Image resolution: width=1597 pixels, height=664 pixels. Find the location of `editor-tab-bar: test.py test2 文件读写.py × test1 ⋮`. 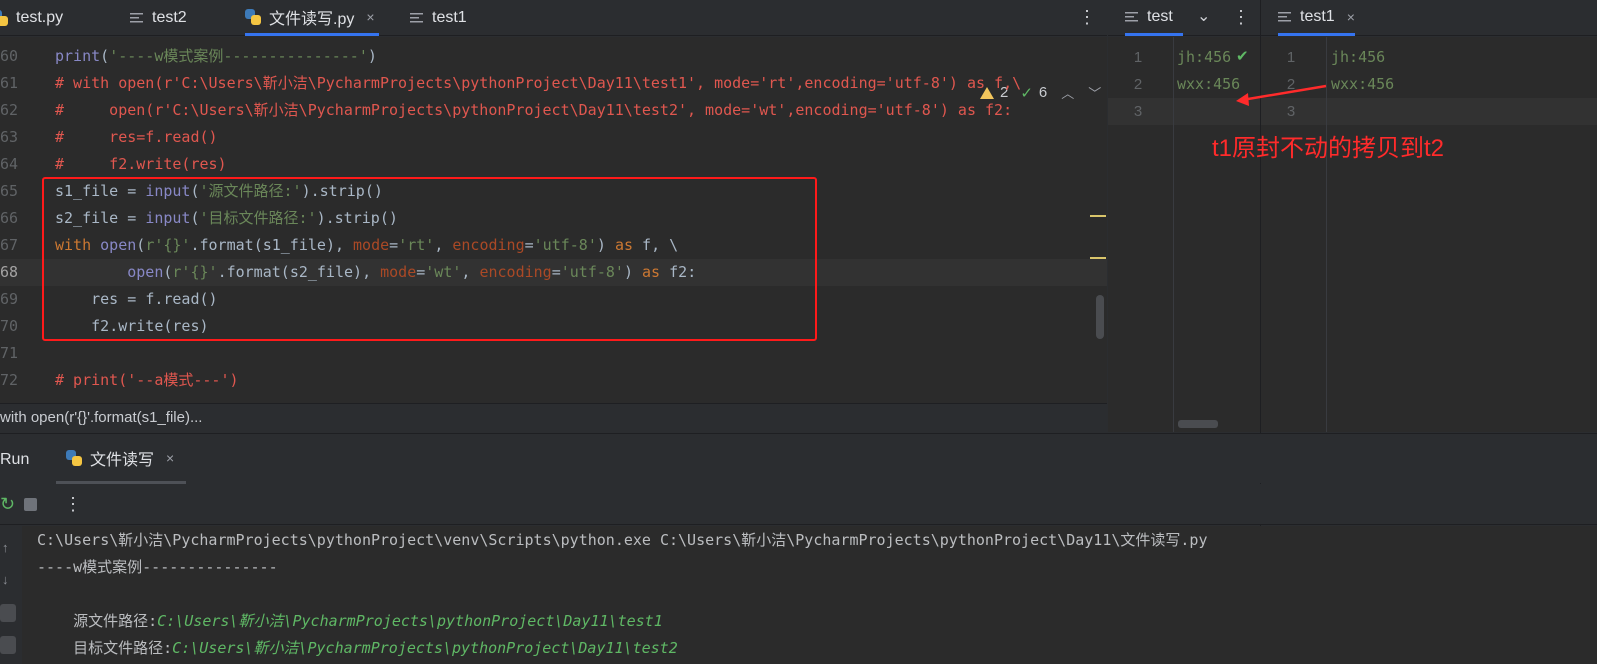

editor-tab-bar: test.py test2 文件读写.py × test1 ⋮ is located at coordinates (553, 18).